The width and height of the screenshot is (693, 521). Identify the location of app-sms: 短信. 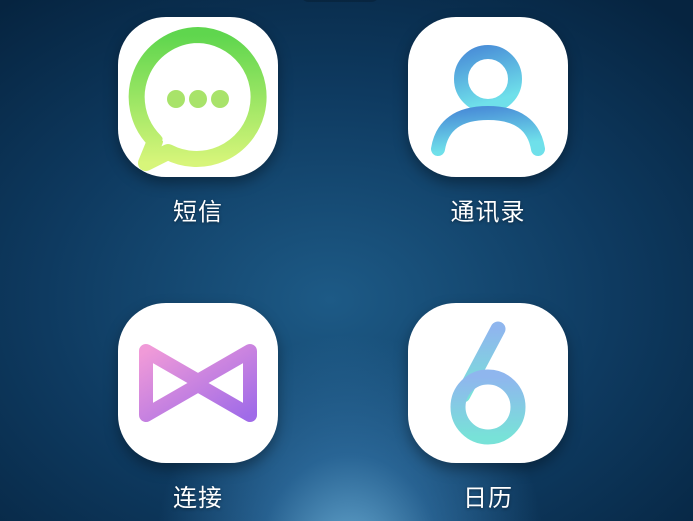
(198, 123).